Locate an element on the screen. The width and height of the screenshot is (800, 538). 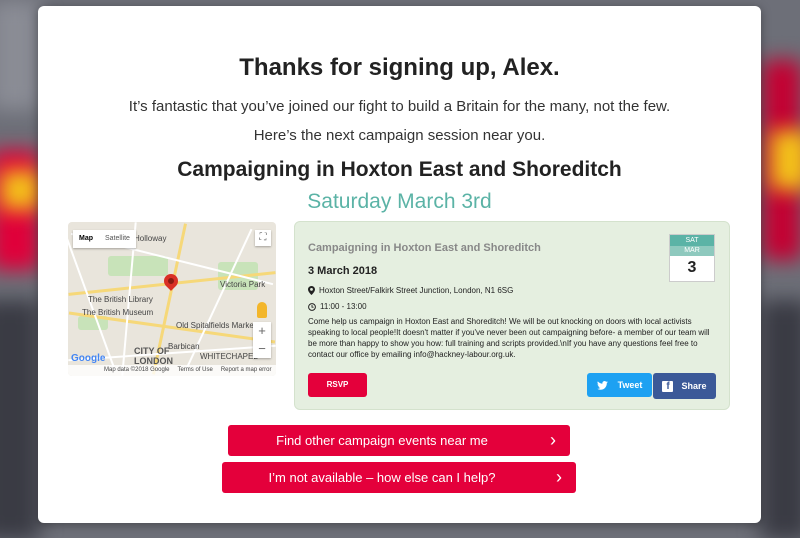
map-type-satellite: Satellite is located at coordinates (117, 239).